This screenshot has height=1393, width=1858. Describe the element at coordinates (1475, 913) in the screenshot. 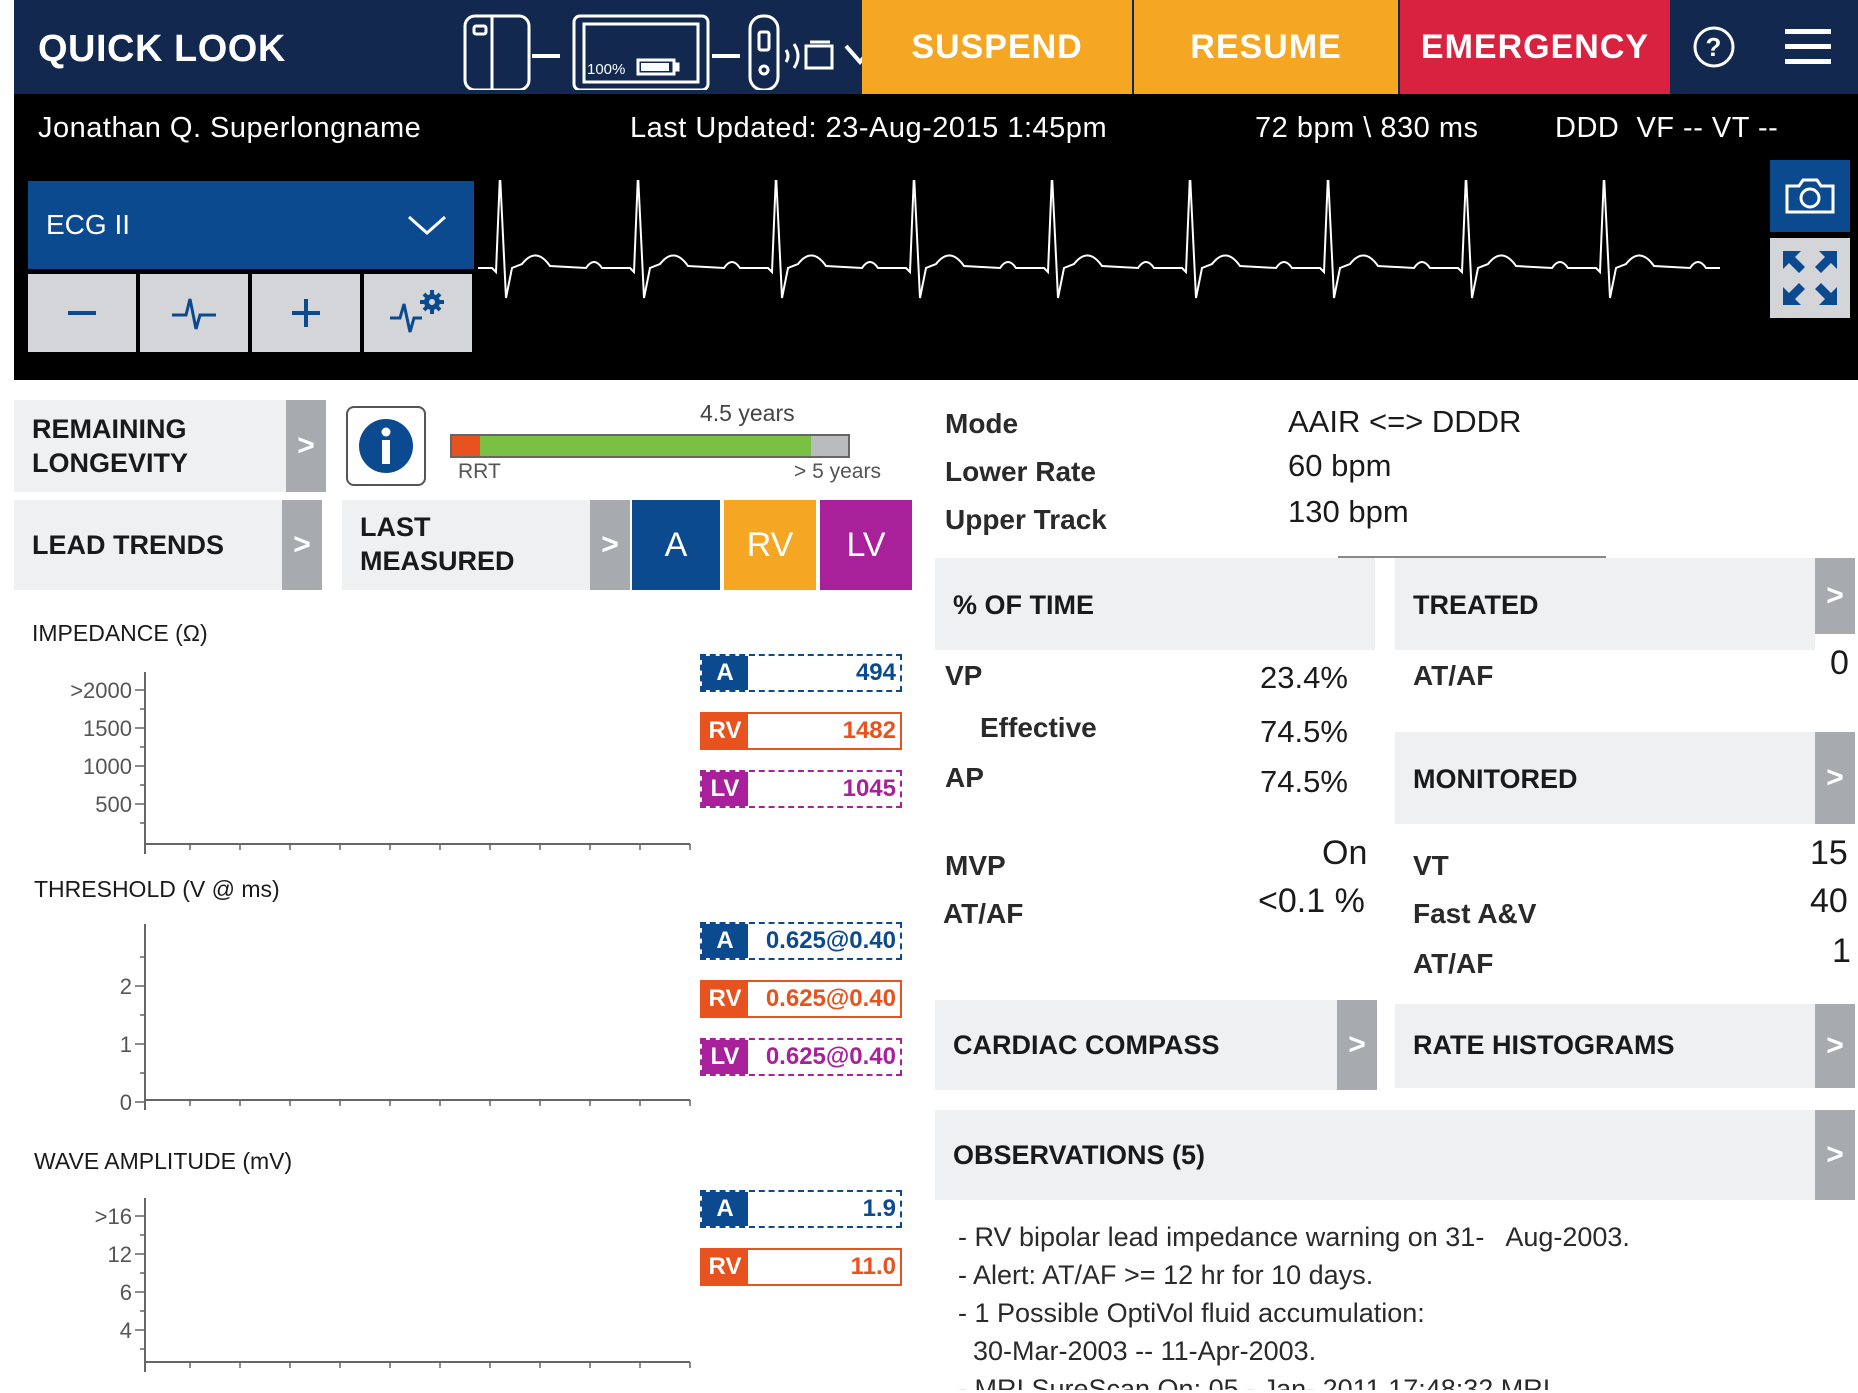

I see `fast-av-label: Fast A&V` at that location.